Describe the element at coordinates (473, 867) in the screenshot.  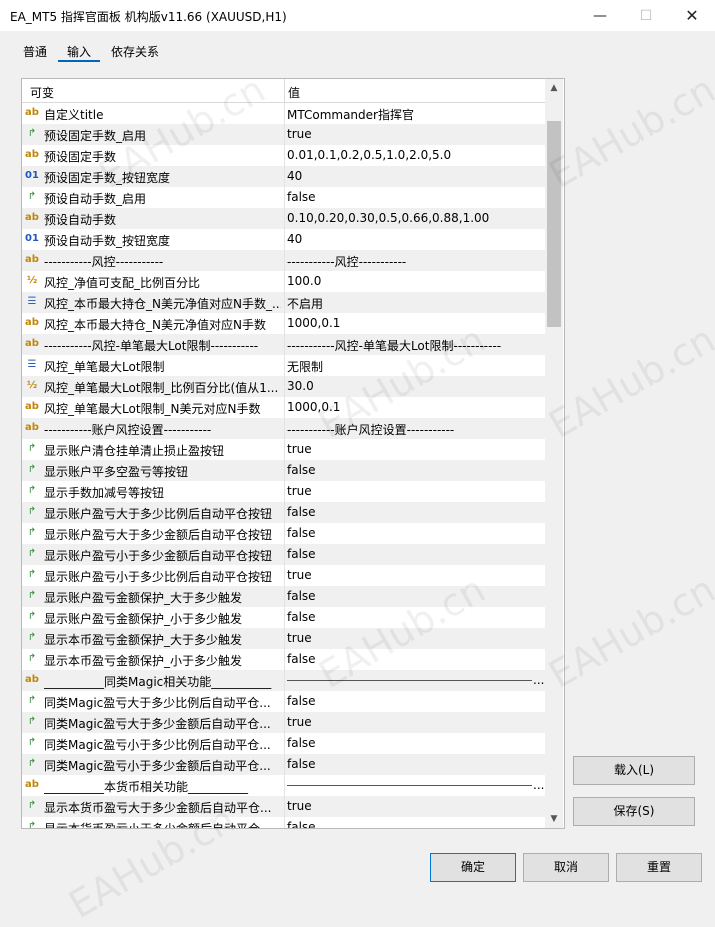
I see `ok-button: 确定` at that location.